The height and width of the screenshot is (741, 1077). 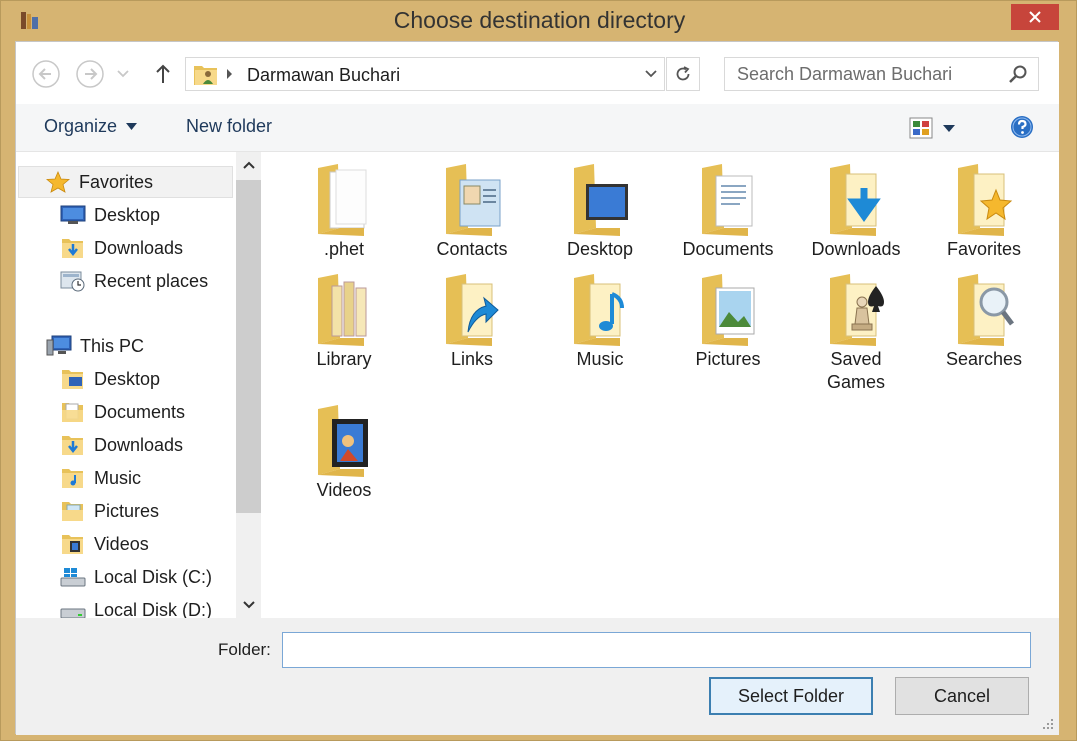 I want to click on sidebar-item-desktop: Desktop, so click(x=110, y=215).